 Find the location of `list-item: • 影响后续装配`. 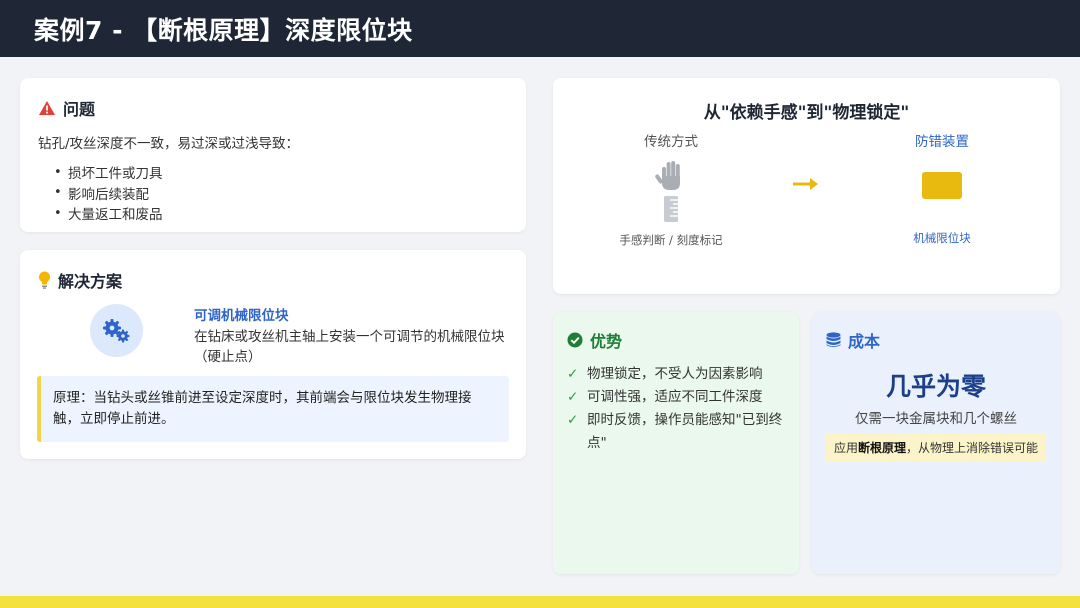

list-item: • 影响后续装配 is located at coordinates (273, 193).